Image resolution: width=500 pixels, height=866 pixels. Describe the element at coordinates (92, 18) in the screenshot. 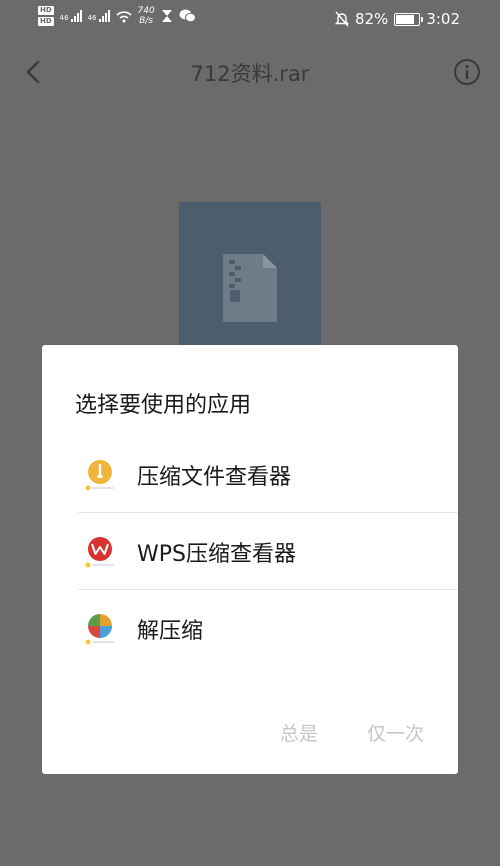

I see `net-type-2: 46` at that location.